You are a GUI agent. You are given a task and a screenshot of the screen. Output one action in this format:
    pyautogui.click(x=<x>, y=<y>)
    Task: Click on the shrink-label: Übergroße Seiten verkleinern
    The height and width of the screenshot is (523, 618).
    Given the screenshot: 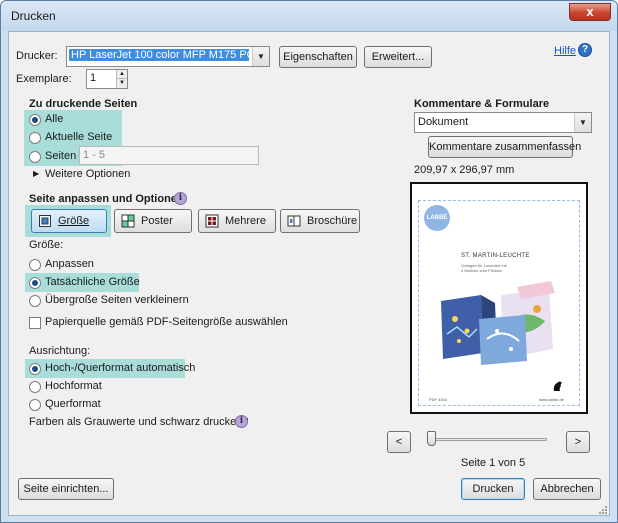 What is the action you would take?
    pyautogui.click(x=117, y=300)
    